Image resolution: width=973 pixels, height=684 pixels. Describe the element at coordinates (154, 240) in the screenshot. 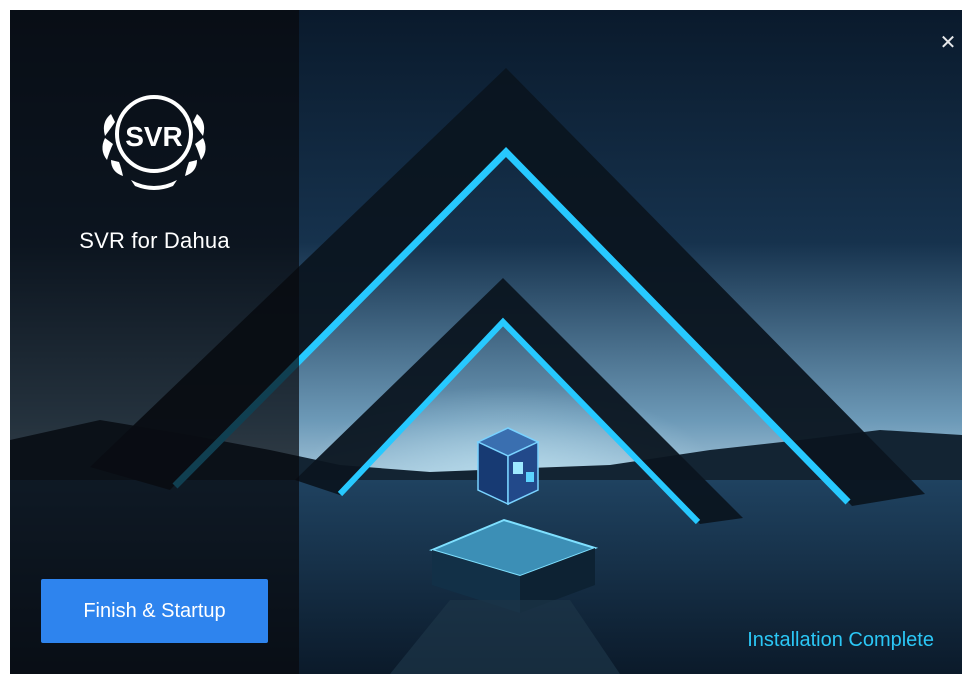

I see `app-title: SVR for Dahua` at that location.